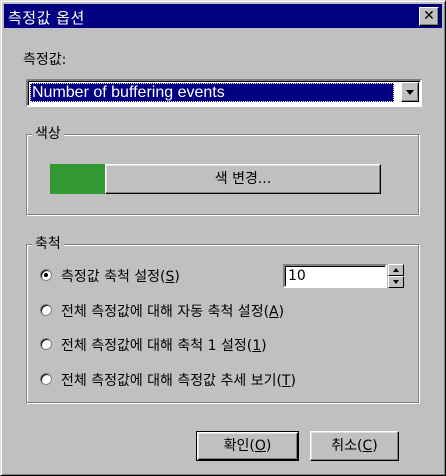  I want to click on scale-option-label: 전체 측정값에 대해 축척 1 설정(1), so click(164, 345).